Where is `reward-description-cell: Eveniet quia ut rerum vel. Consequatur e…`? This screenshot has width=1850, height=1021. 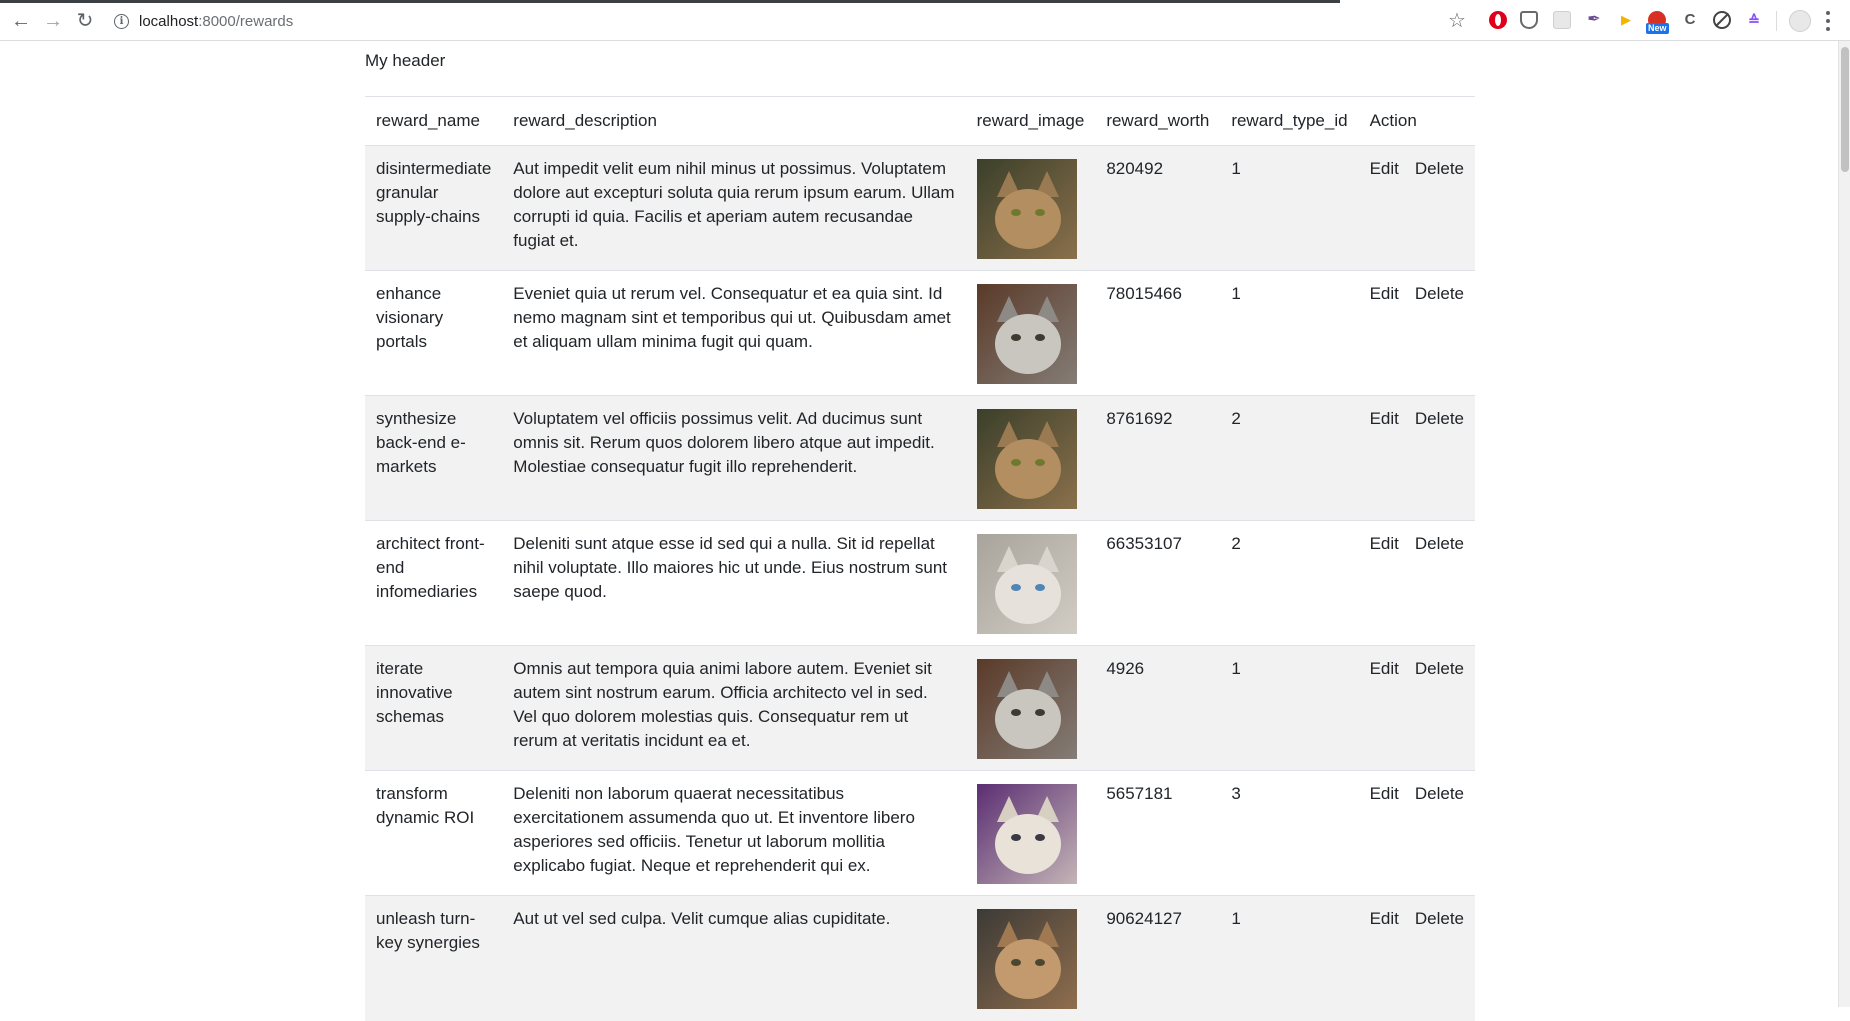
reward-description-cell: Eveniet quia ut rerum vel. Consequatur e… is located at coordinates (732, 317).